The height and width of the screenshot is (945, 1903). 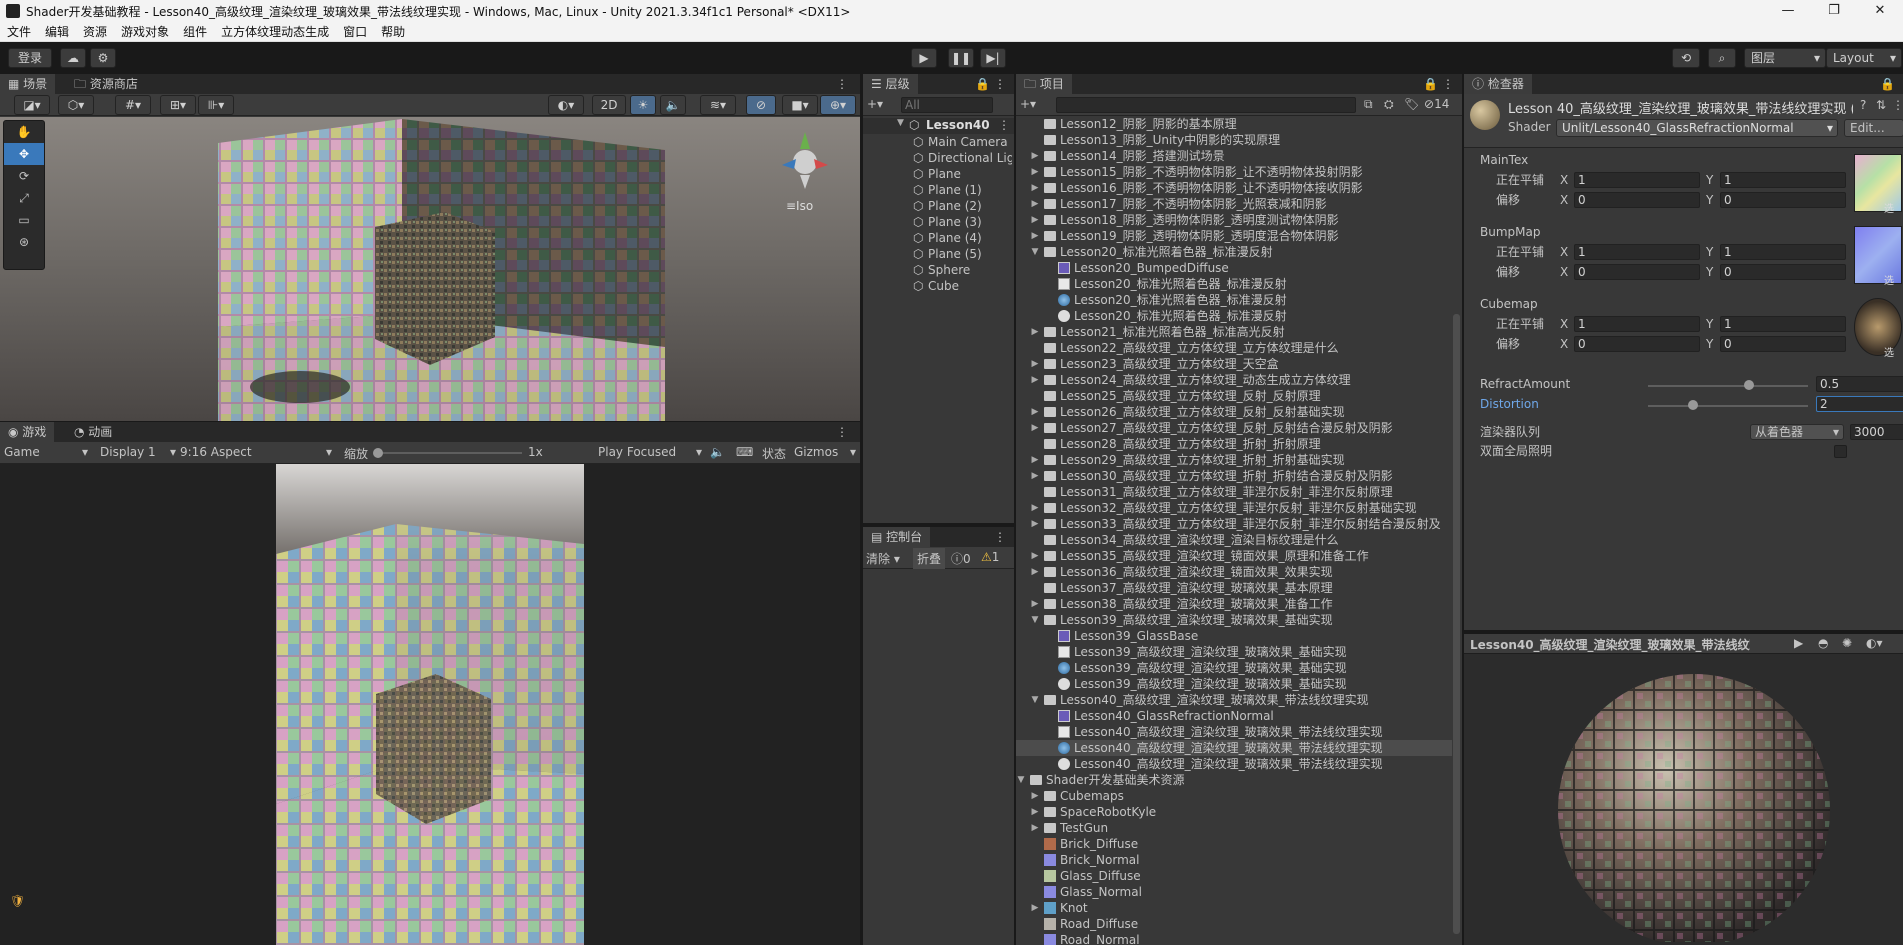 I want to click on camera-icon: ■▾, so click(x=800, y=105).